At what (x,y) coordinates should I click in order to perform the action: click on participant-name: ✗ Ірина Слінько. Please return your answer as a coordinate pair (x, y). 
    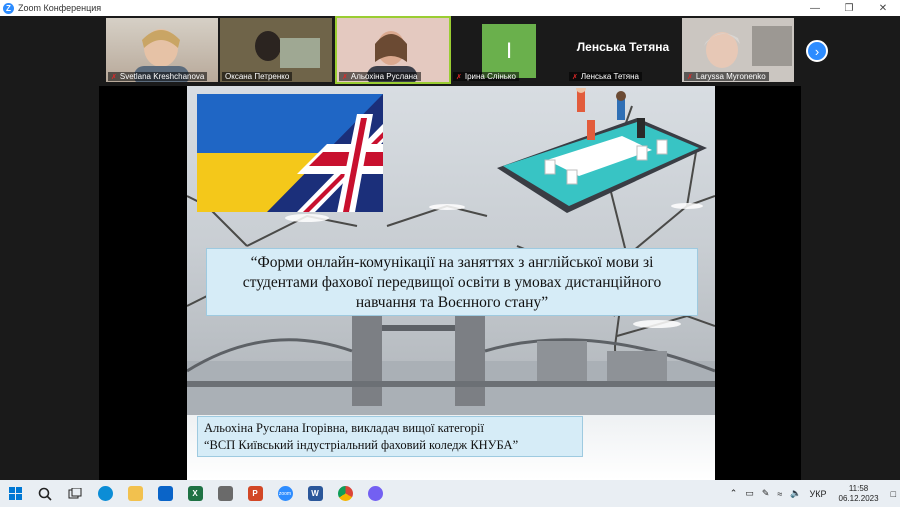
    Looking at the image, I should click on (486, 76).